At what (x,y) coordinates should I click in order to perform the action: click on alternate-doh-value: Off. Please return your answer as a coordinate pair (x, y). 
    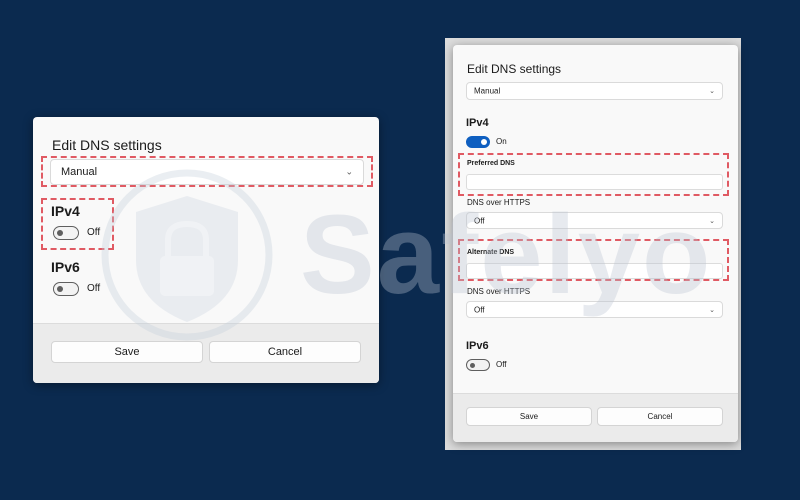
    Looking at the image, I should click on (479, 309).